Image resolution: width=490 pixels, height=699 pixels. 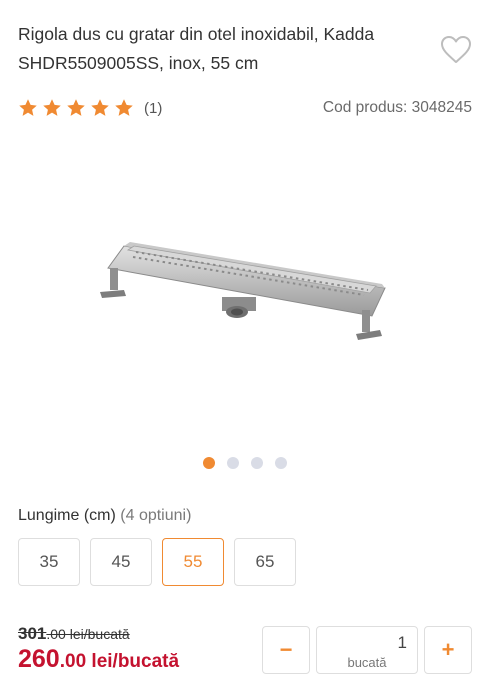 What do you see at coordinates (156, 515) in the screenshot?
I see `option-count: (4 optiuni)` at bounding box center [156, 515].